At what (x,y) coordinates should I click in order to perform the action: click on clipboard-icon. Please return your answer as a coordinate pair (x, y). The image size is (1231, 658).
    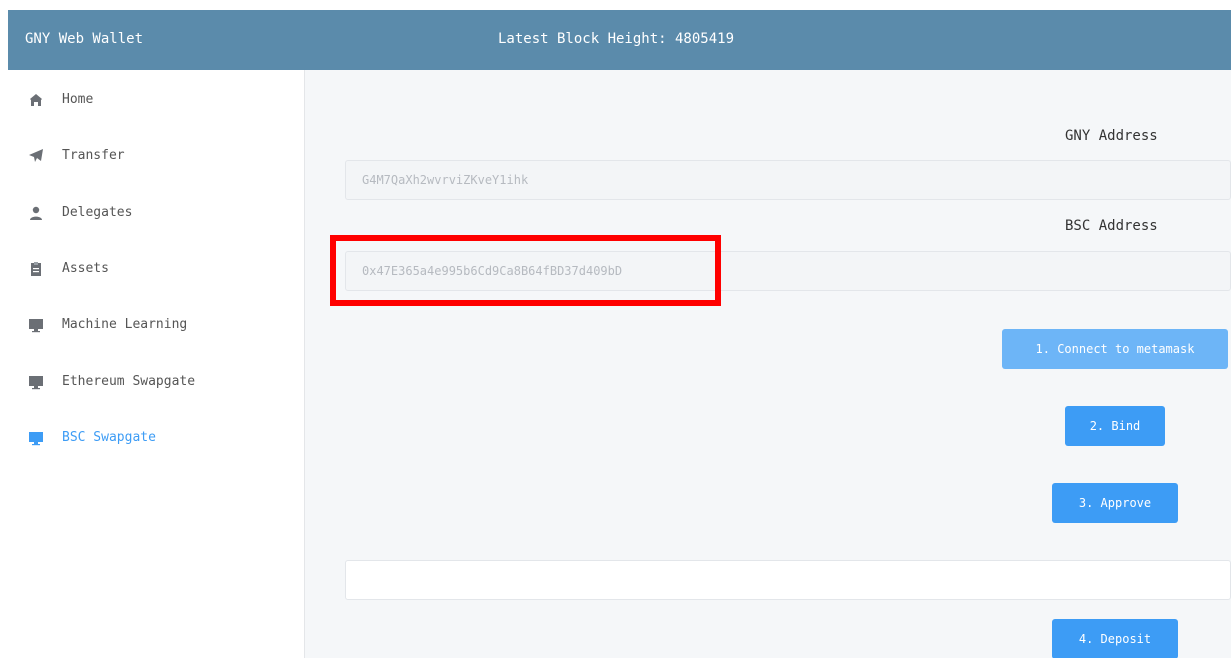
    Looking at the image, I should click on (36, 269).